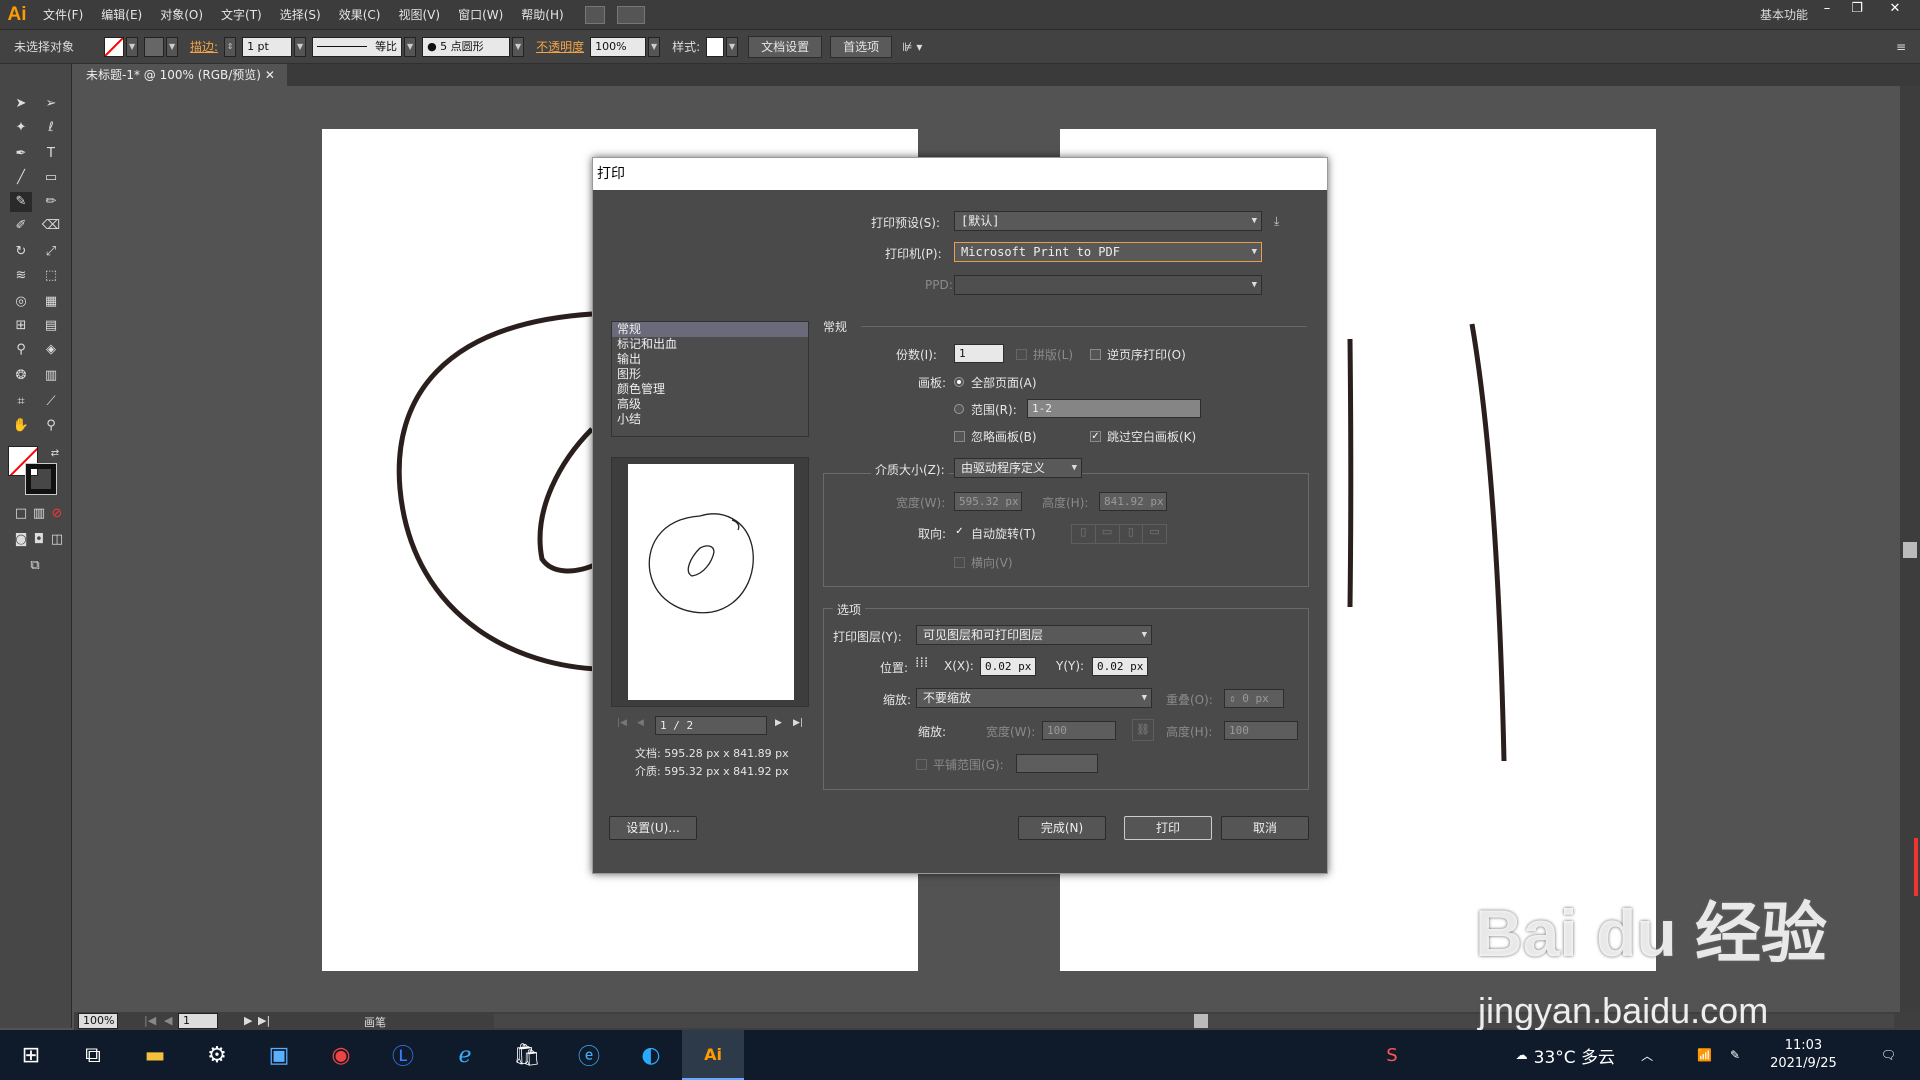 The height and width of the screenshot is (1080, 1920). I want to click on category-graphics: 图形, so click(710, 374).